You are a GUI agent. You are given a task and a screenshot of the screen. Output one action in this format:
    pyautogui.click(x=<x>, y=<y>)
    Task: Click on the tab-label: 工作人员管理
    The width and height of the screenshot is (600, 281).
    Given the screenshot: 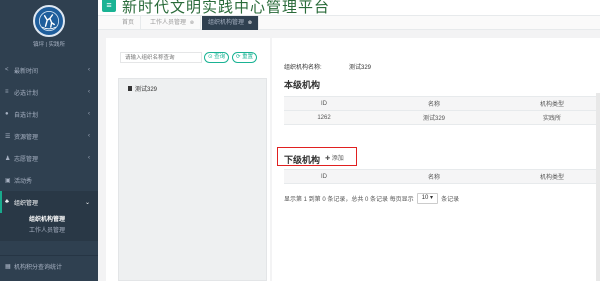 What is the action you would take?
    pyautogui.click(x=168, y=23)
    